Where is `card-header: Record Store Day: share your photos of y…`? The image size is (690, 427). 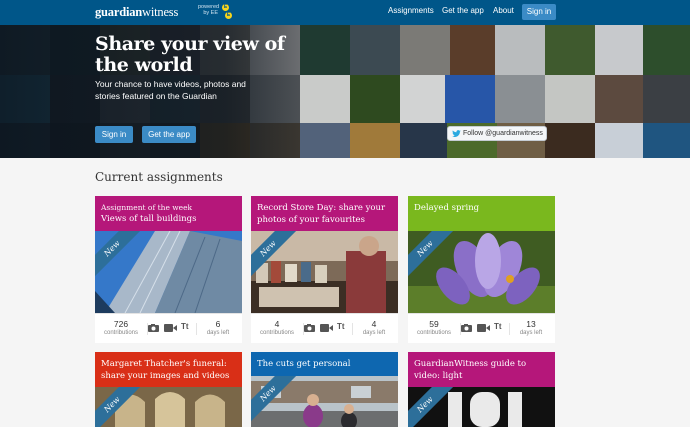
card-header: Record Store Day: share your photos of y… is located at coordinates (324, 213).